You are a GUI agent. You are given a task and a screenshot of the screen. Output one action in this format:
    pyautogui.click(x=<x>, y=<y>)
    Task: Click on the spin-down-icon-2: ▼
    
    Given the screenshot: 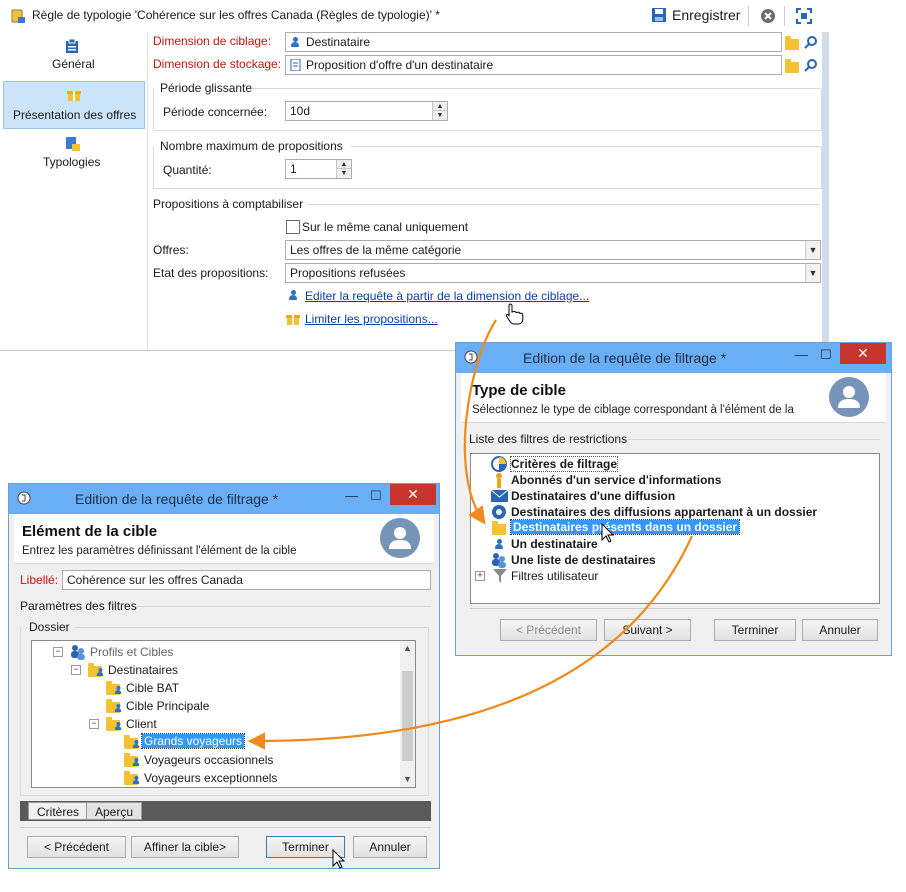 What is the action you would take?
    pyautogui.click(x=344, y=173)
    